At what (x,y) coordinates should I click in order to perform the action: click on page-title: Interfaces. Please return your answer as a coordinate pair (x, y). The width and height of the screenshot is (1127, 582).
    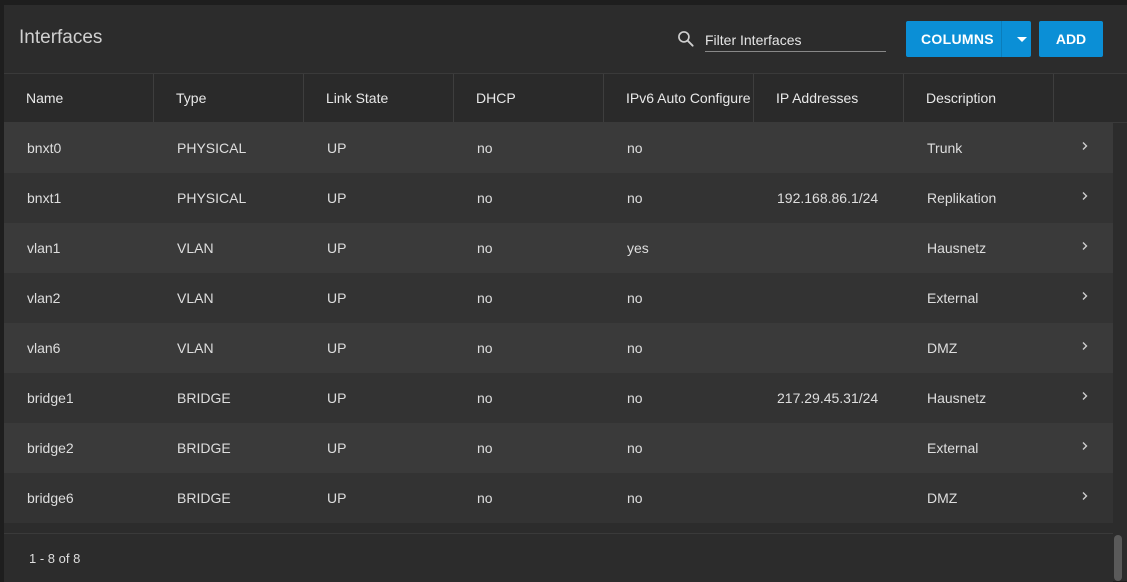
    Looking at the image, I should click on (61, 37).